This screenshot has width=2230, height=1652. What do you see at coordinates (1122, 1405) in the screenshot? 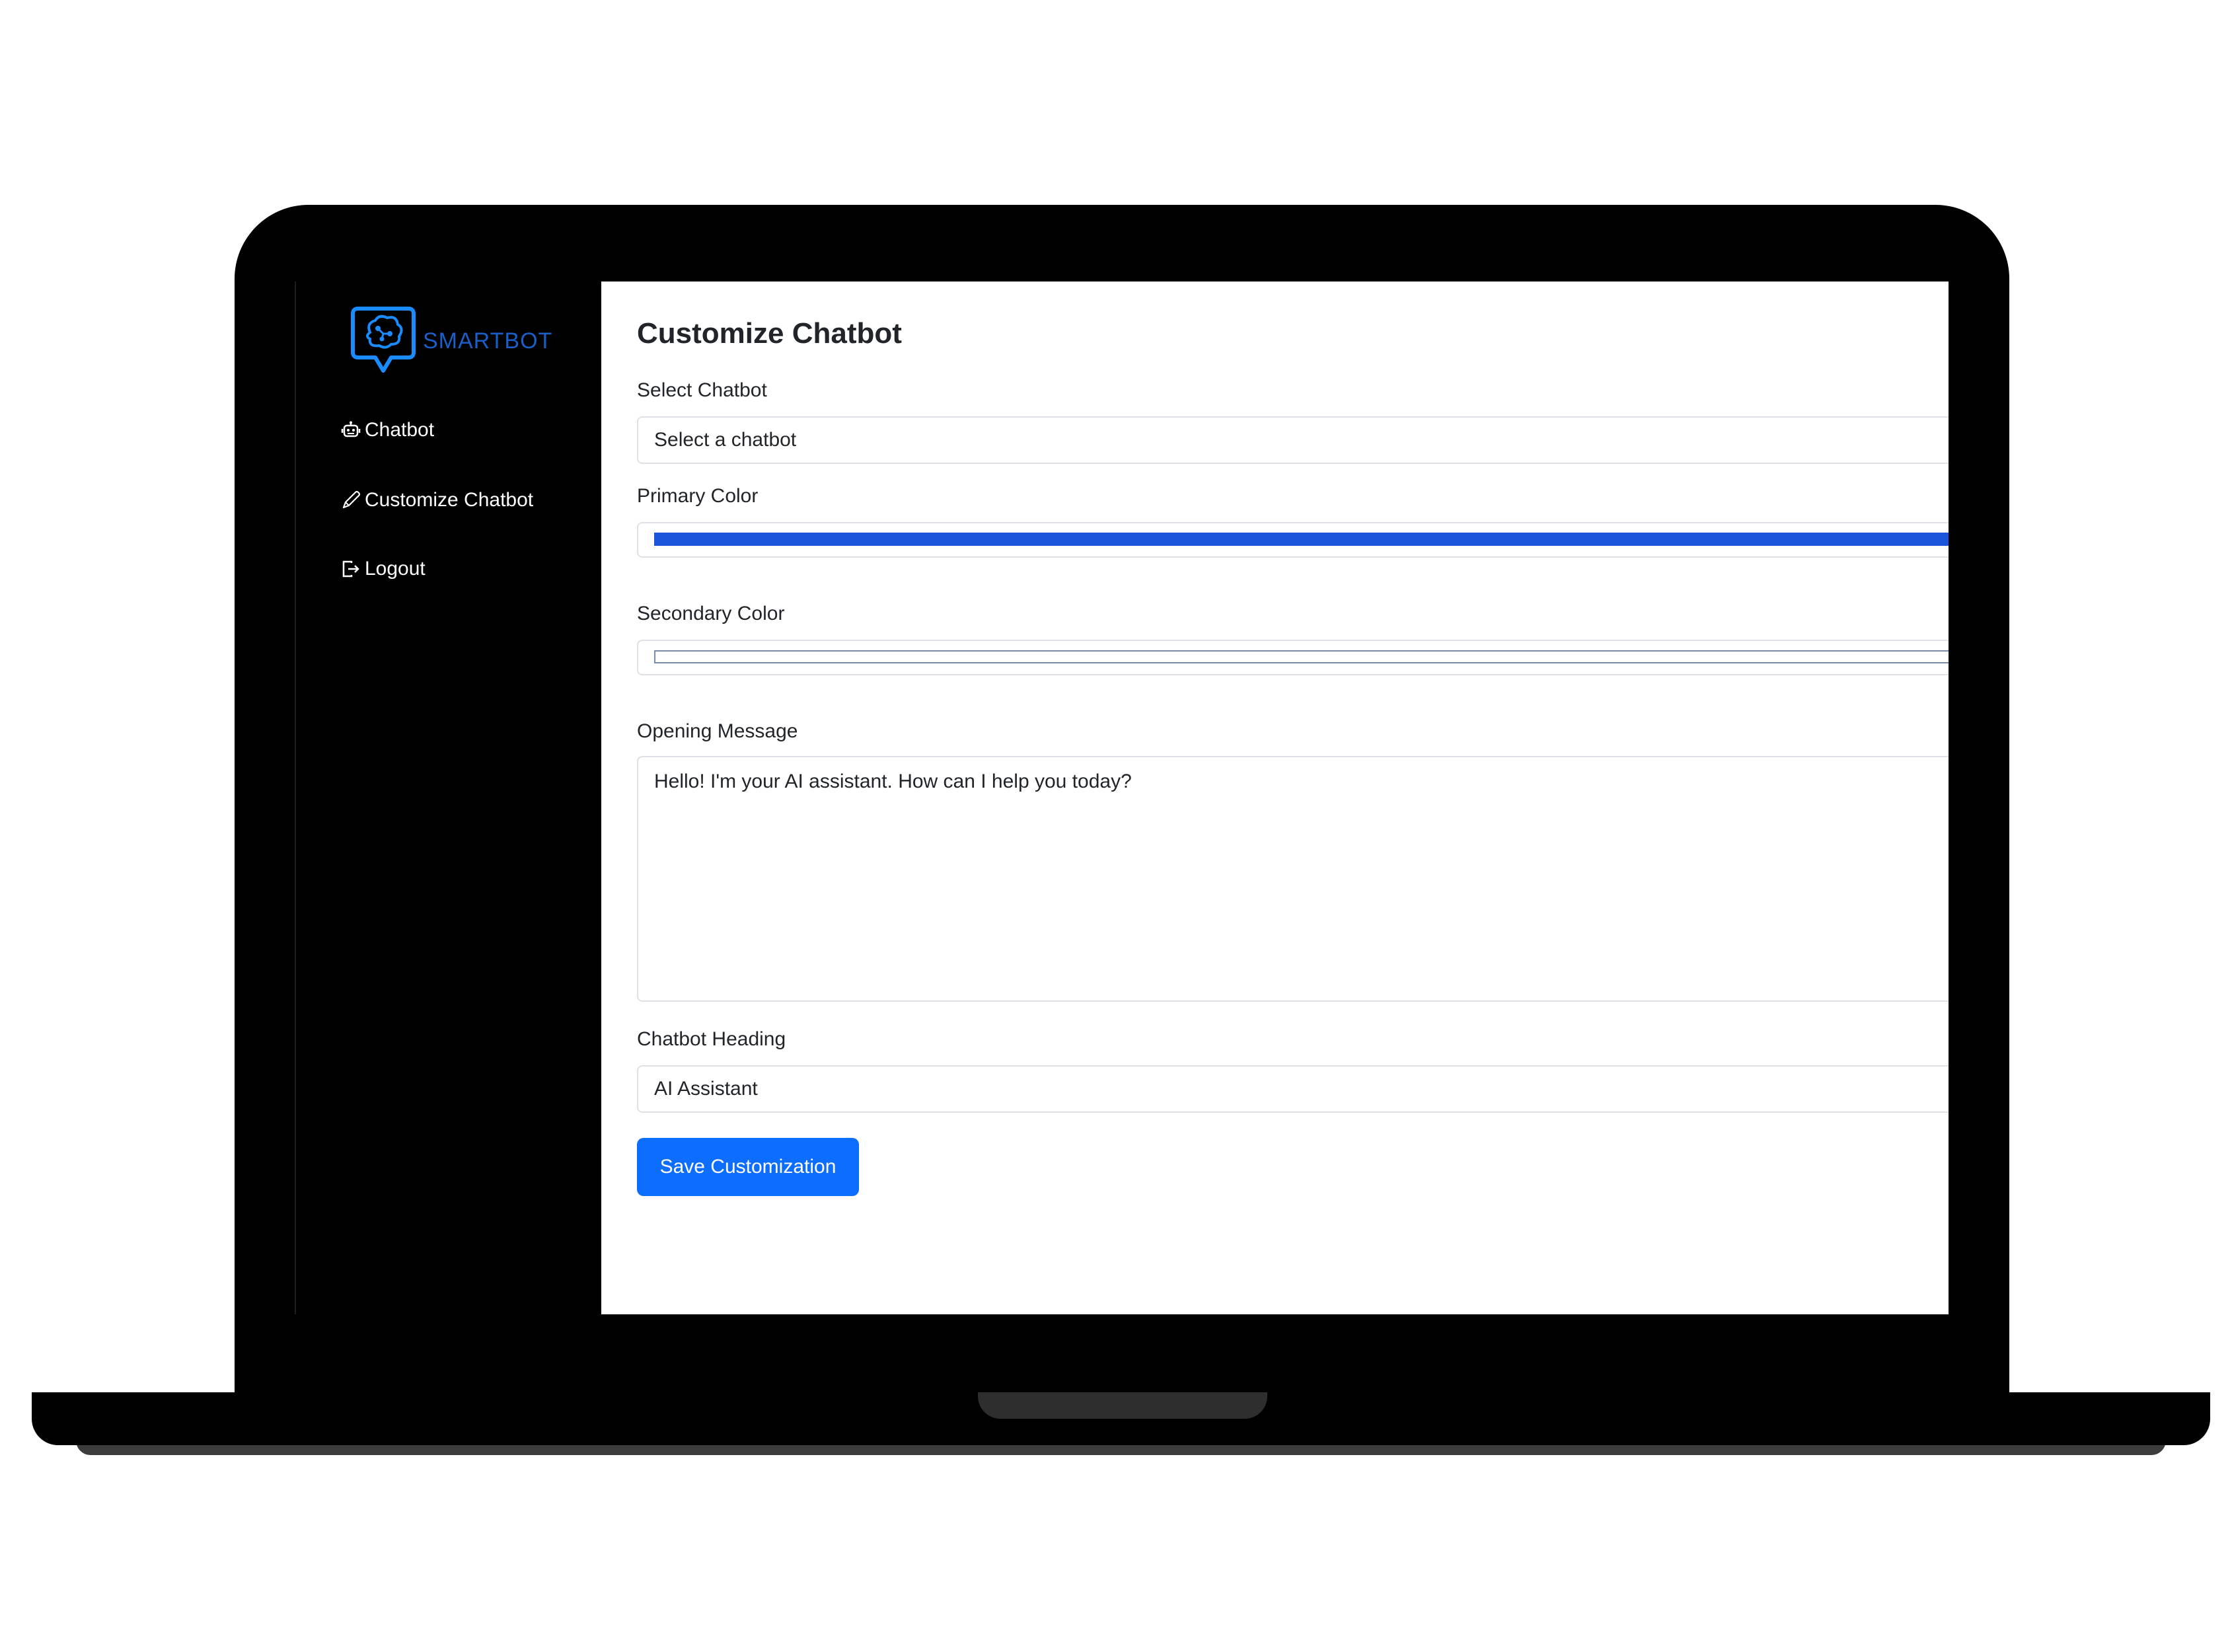
I see `laptop-notch` at bounding box center [1122, 1405].